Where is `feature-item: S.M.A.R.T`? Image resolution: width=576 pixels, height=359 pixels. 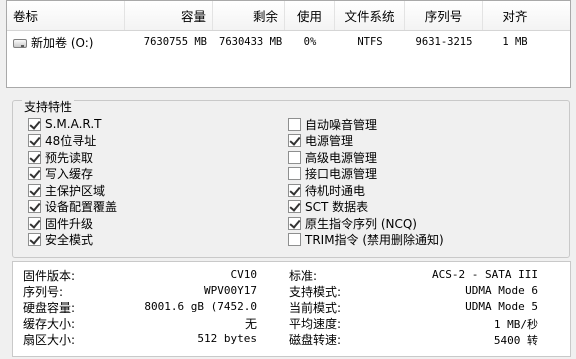 feature-item: S.M.A.R.T is located at coordinates (64, 124).